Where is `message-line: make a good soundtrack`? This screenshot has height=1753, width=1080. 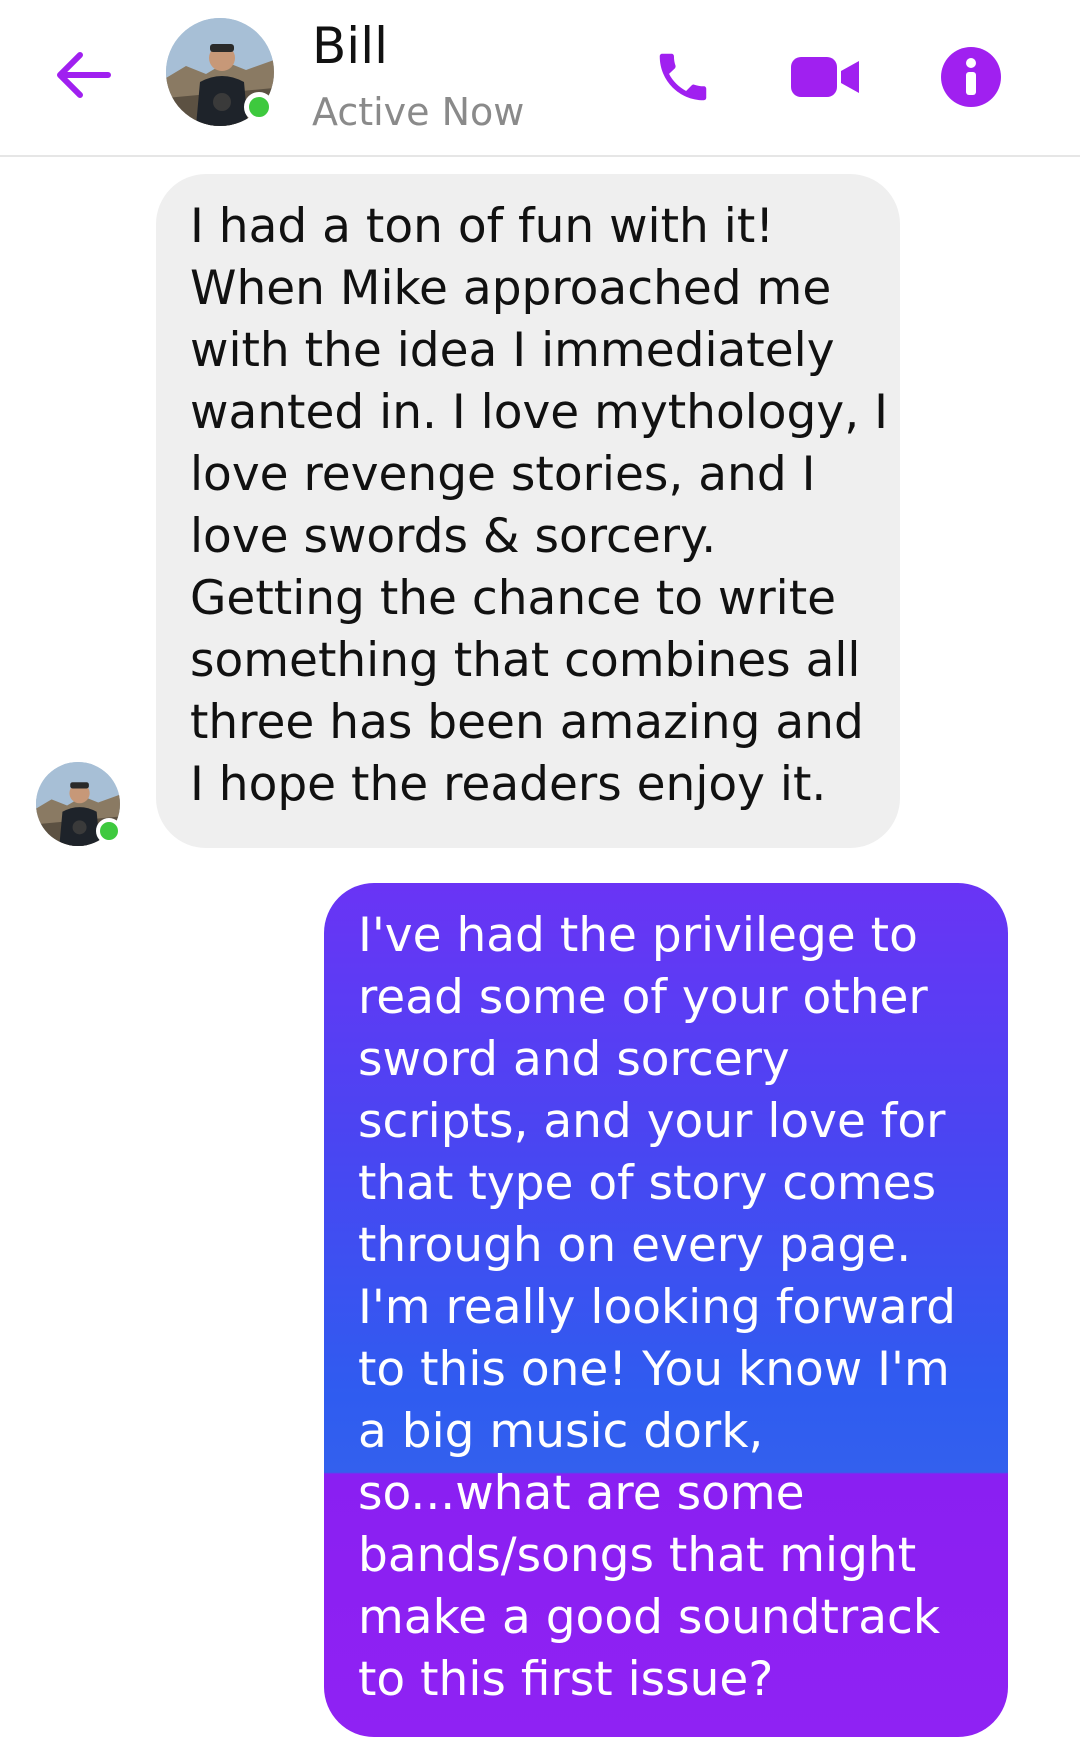 message-line: make a good soundtrack is located at coordinates (649, 1617).